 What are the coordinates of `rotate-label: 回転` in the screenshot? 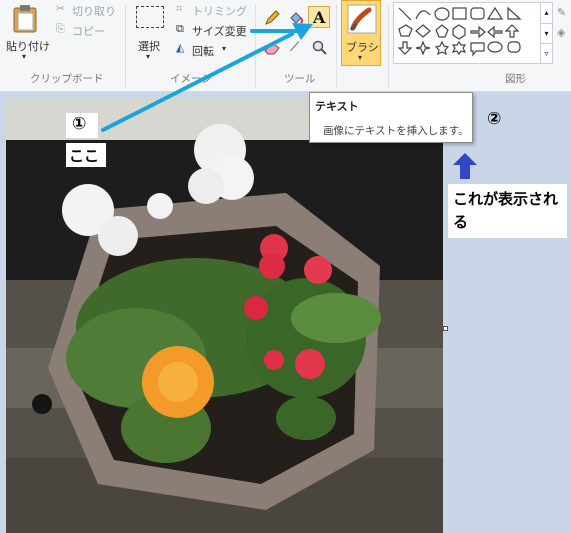 It's located at (203, 51).